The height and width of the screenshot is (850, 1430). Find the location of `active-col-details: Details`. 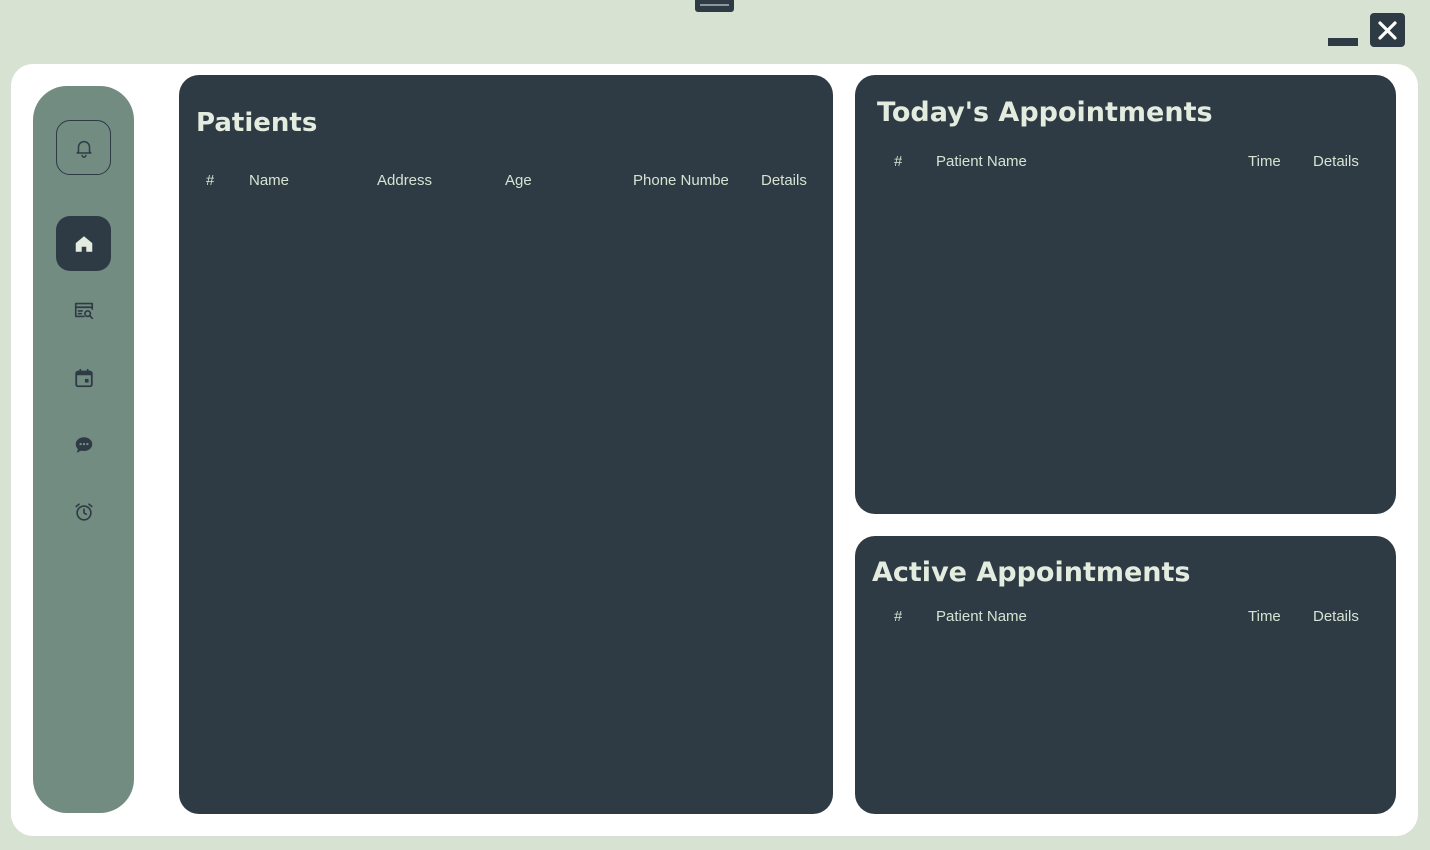

active-col-details: Details is located at coordinates (1336, 616).